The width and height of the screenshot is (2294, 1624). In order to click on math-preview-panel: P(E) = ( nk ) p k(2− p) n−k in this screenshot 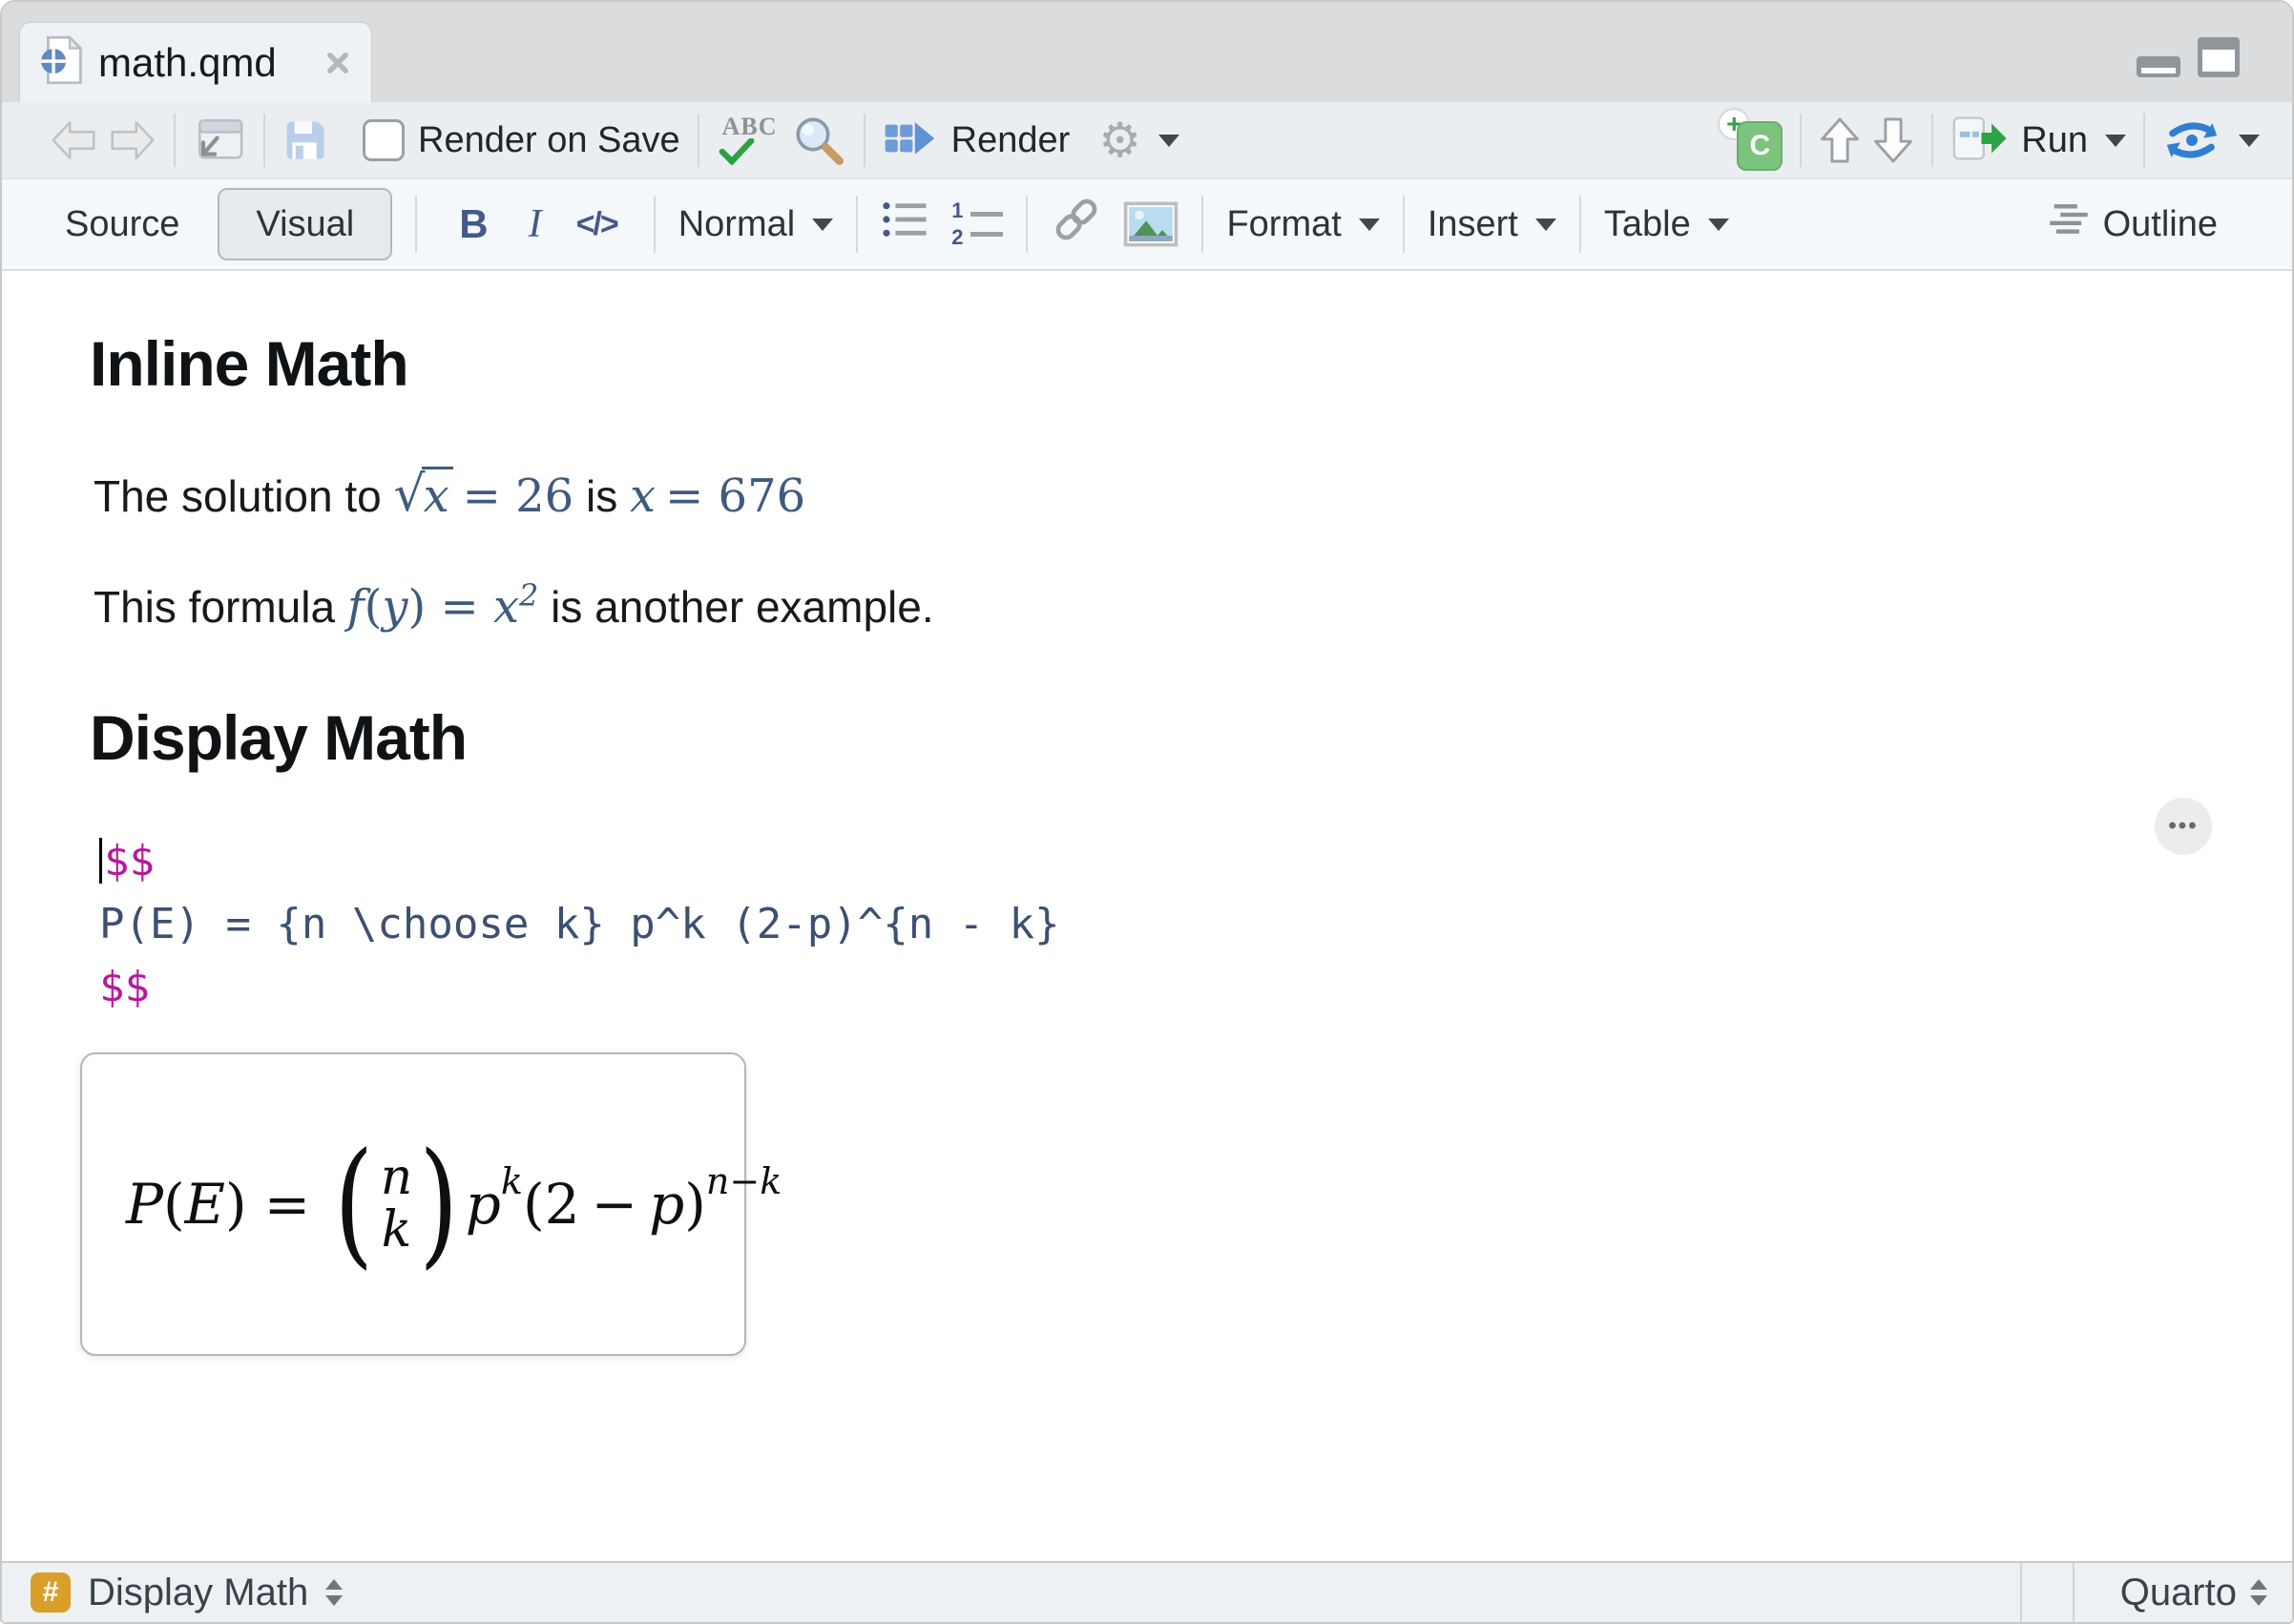, I will do `click(431, 1204)`.